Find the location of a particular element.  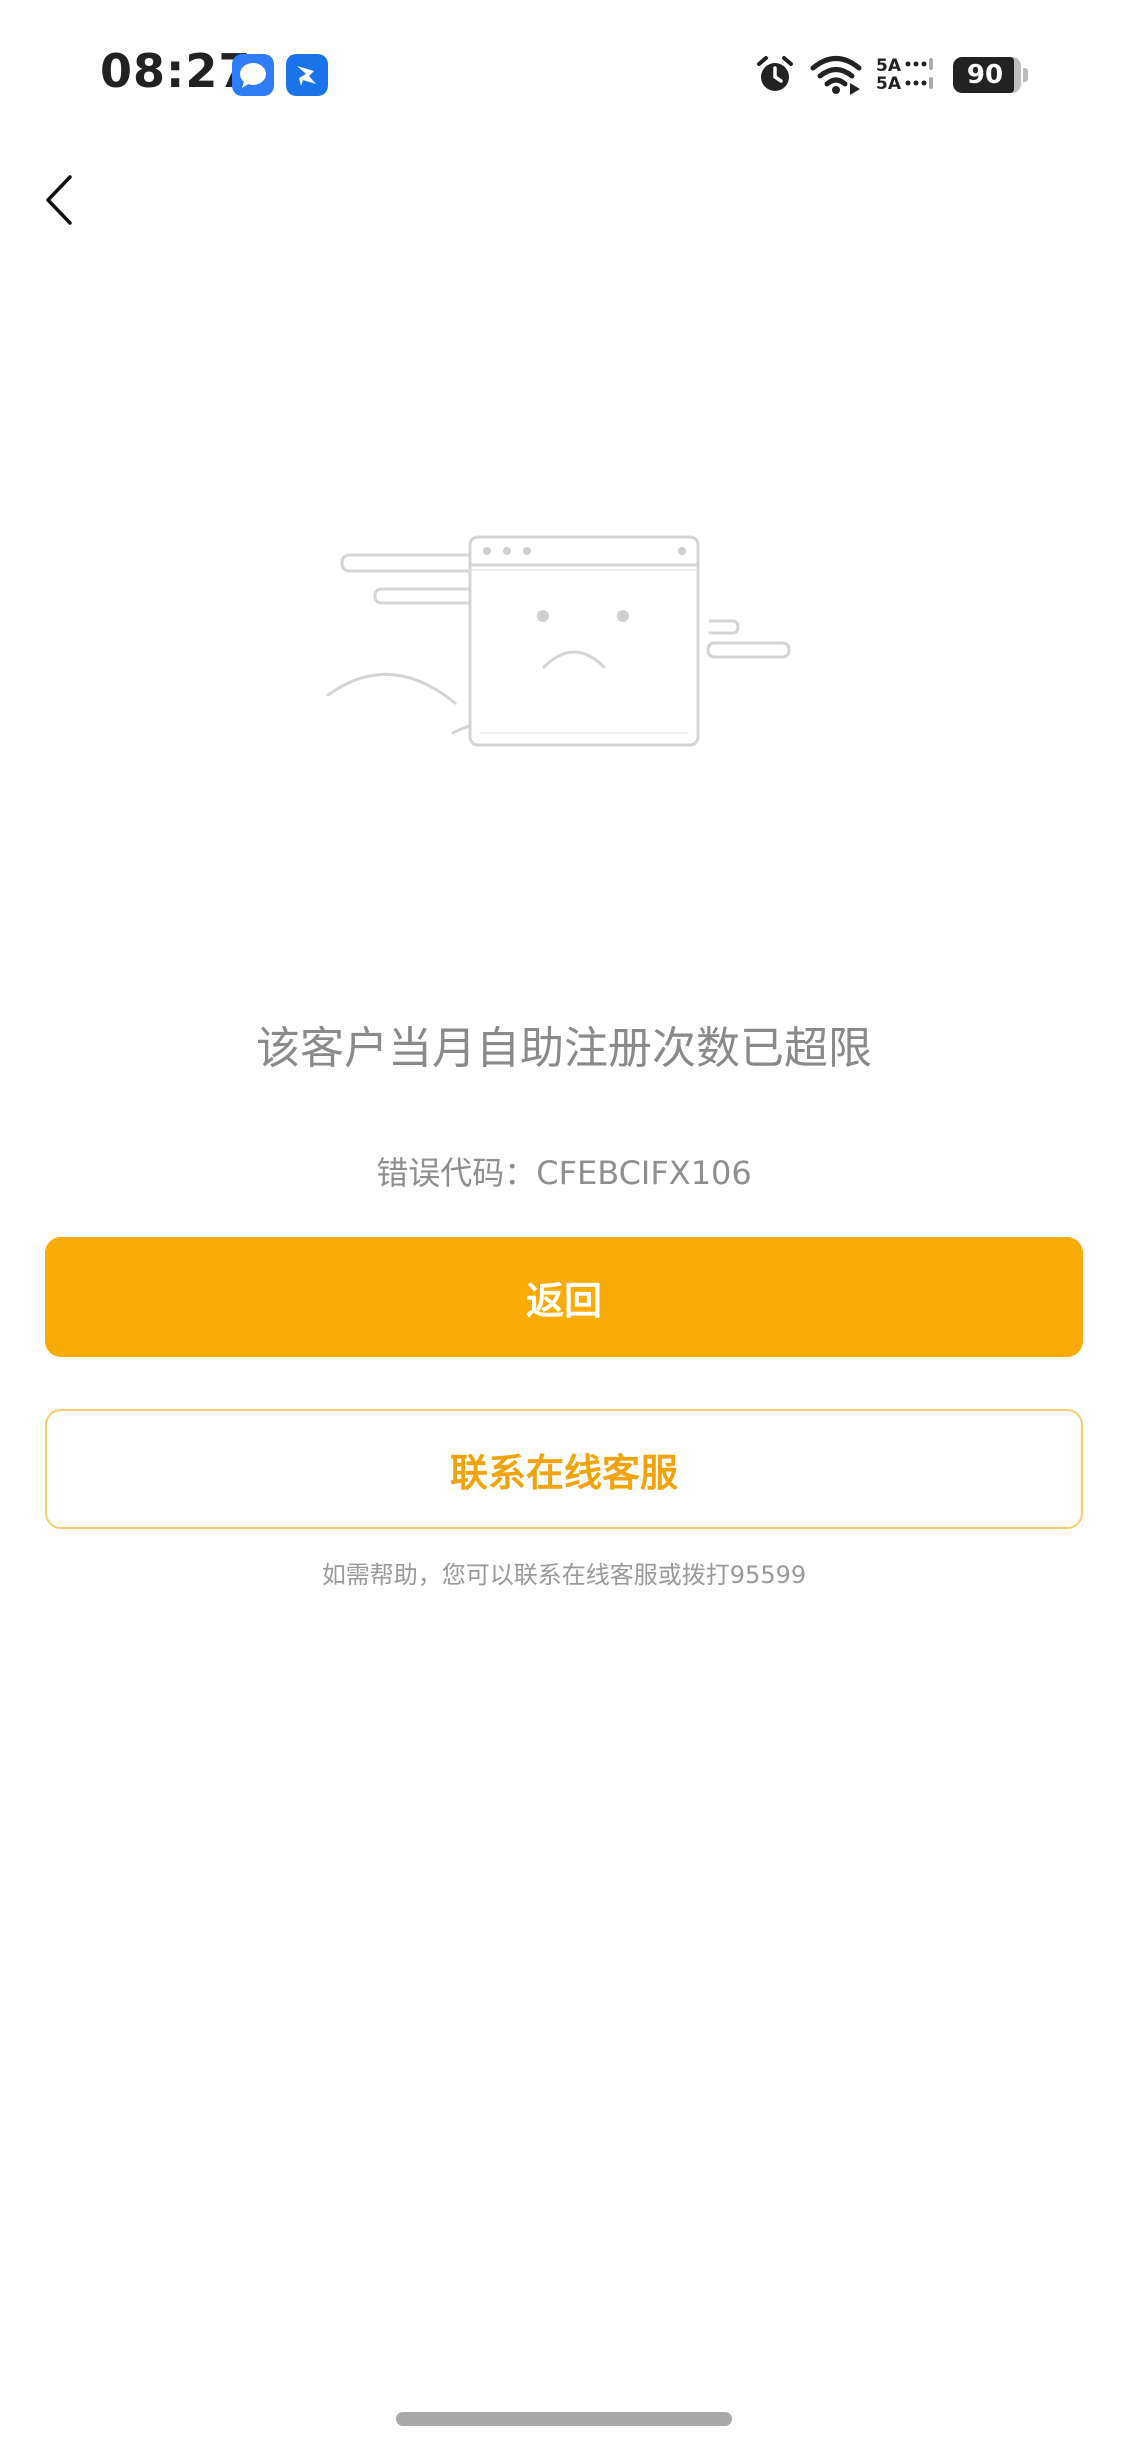

contact-online-service-button: 联系在线客服 is located at coordinates (564, 1469).